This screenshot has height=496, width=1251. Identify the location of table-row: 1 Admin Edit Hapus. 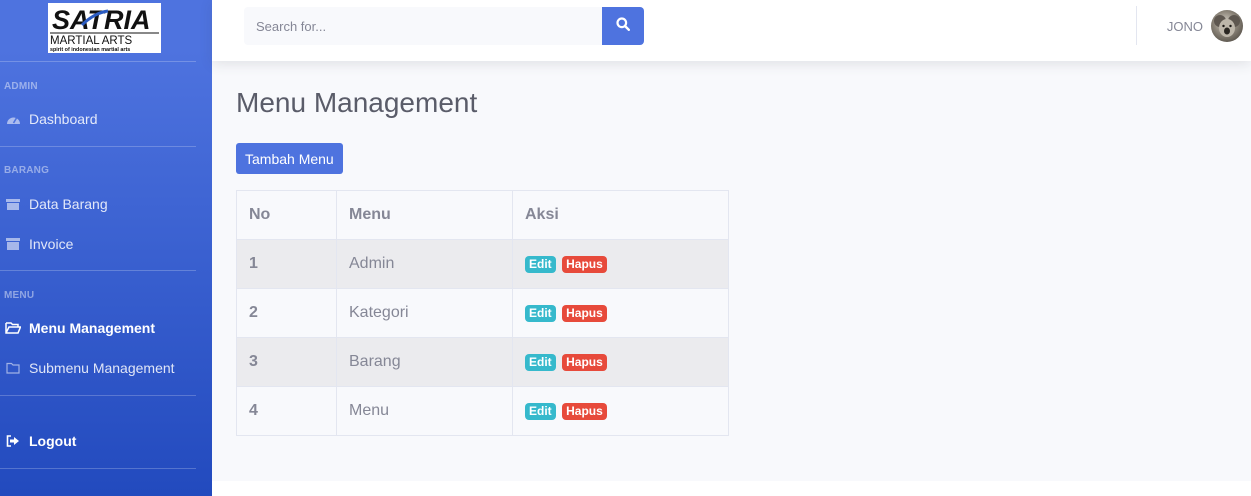
(482, 264).